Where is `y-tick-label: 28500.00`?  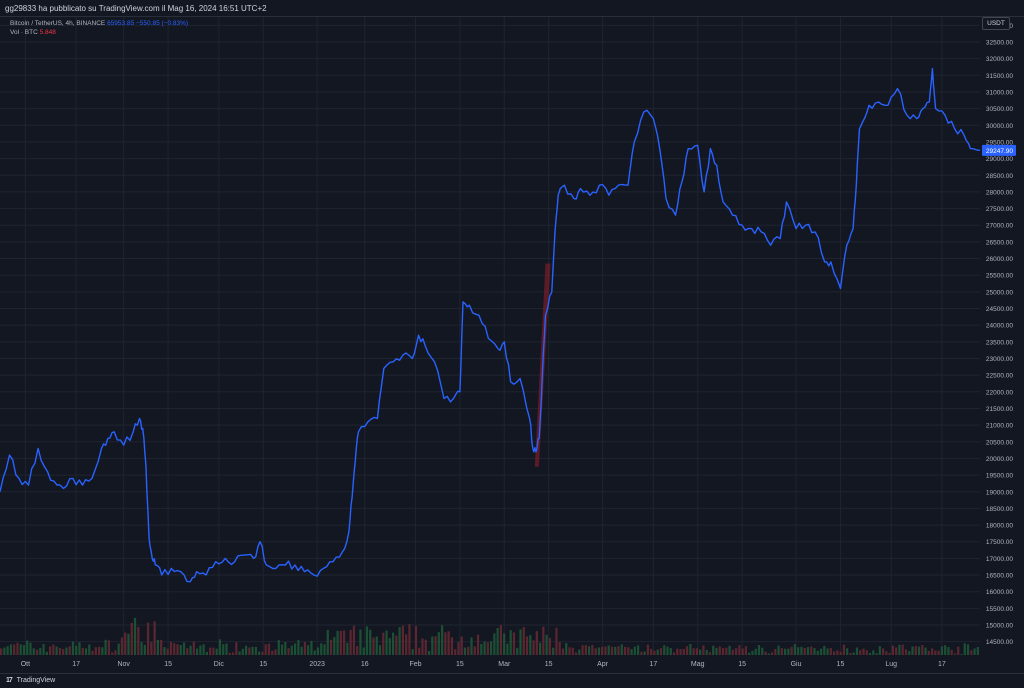
y-tick-label: 28500.00 is located at coordinates (999, 176).